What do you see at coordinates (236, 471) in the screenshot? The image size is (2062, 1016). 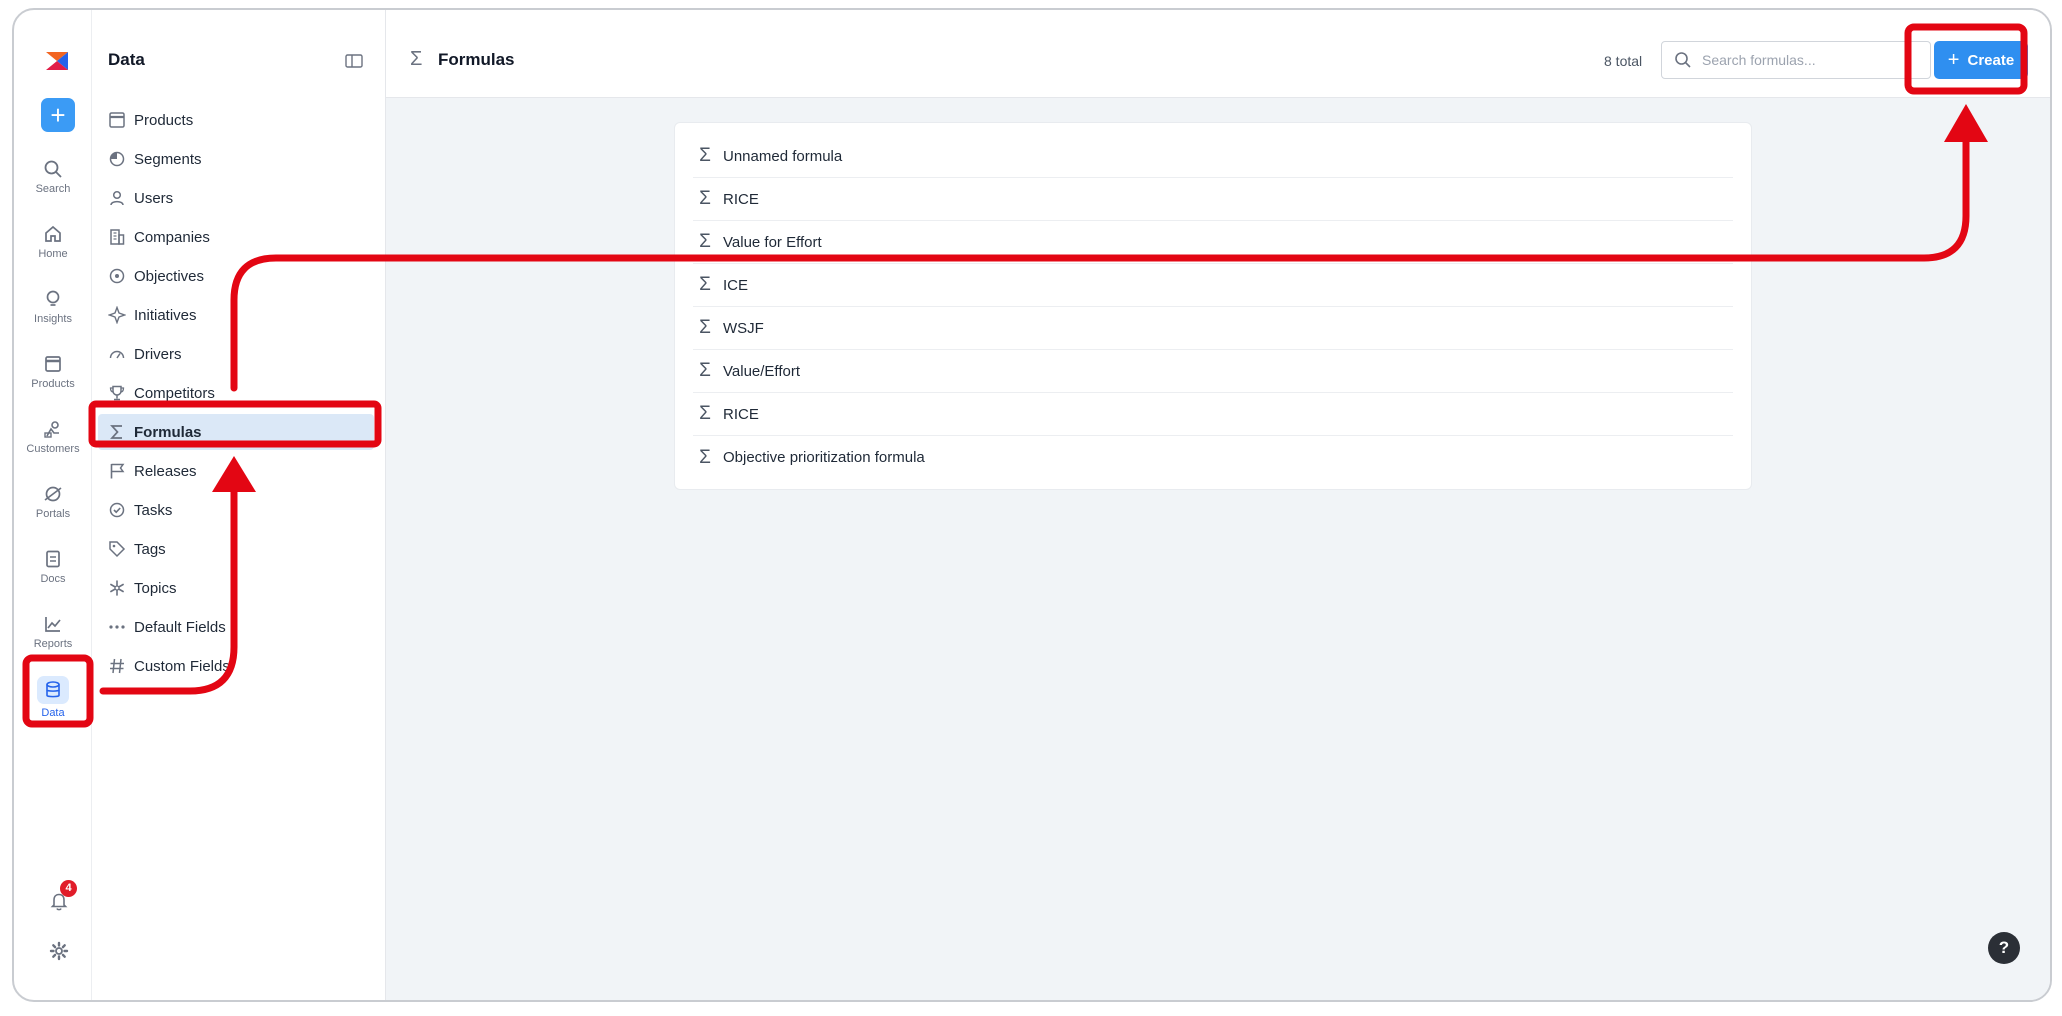 I see `sidebar-item-releases: Releases` at bounding box center [236, 471].